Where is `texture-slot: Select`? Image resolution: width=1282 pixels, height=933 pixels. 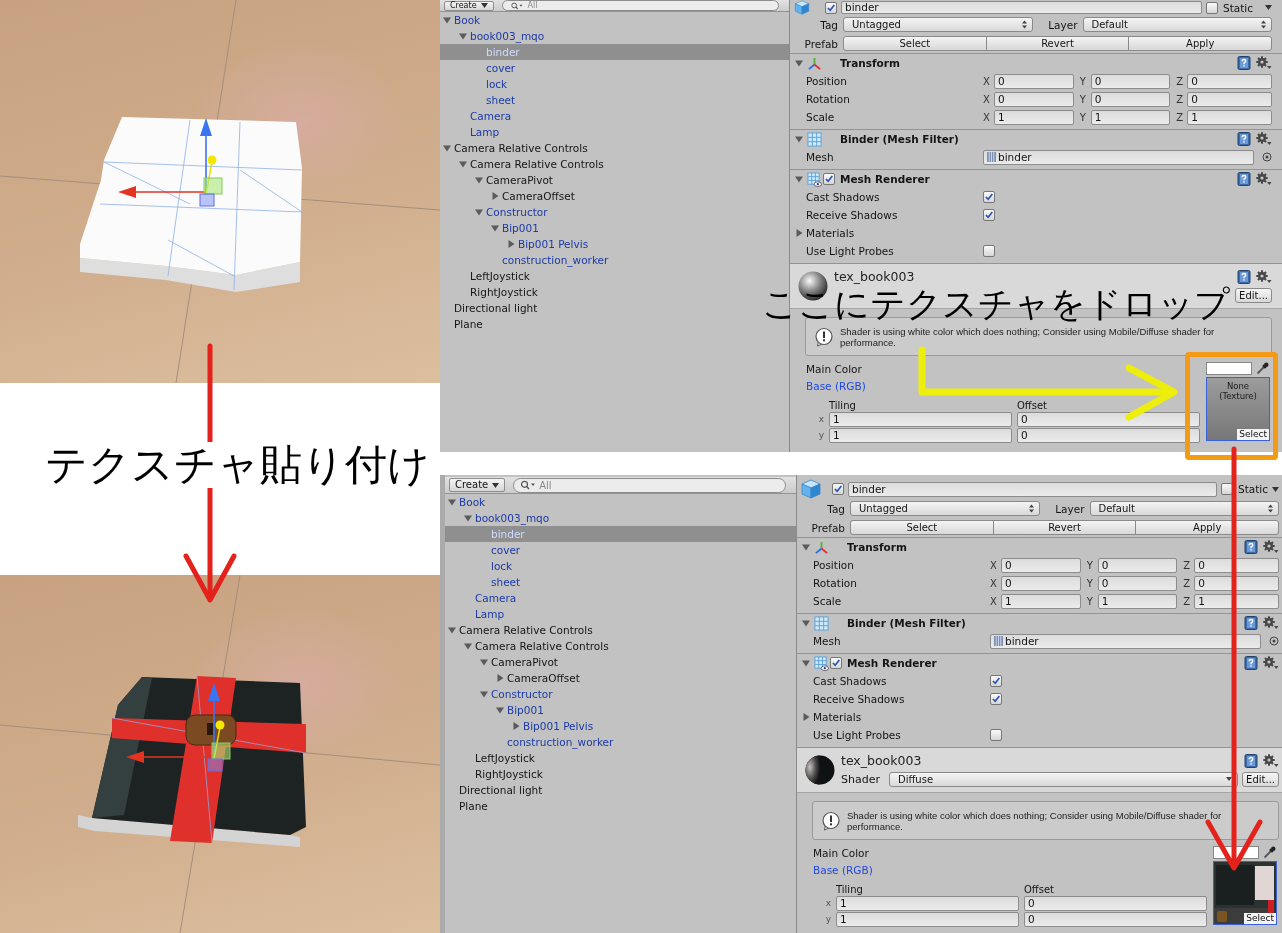
texture-slot: Select is located at coordinates (1245, 893).